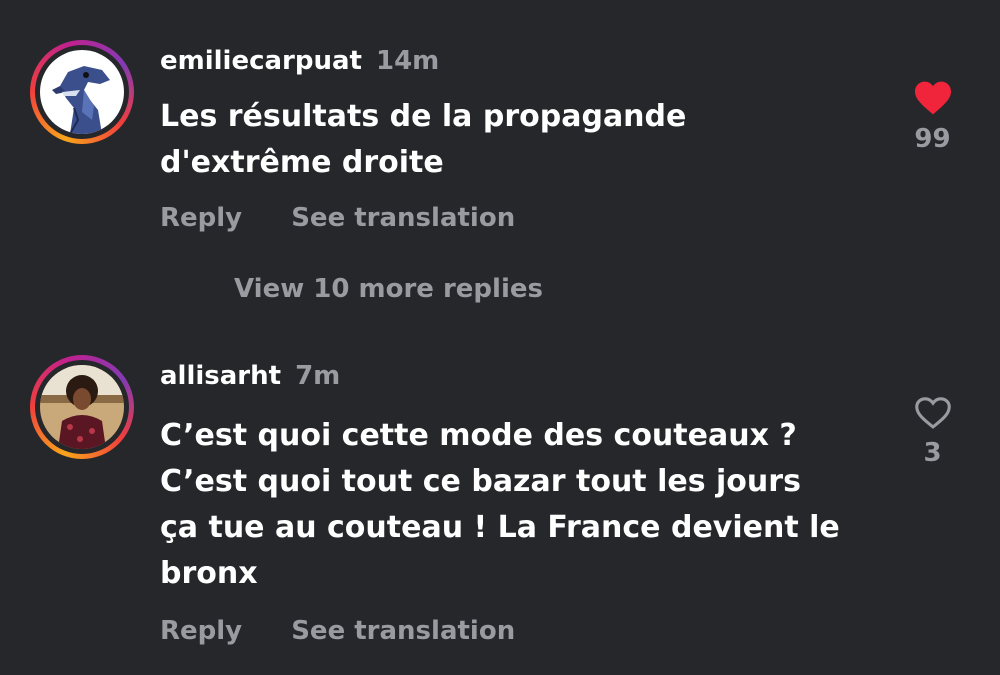 The width and height of the screenshot is (1000, 675). What do you see at coordinates (932, 139) in the screenshot?
I see `like-count: 99` at bounding box center [932, 139].